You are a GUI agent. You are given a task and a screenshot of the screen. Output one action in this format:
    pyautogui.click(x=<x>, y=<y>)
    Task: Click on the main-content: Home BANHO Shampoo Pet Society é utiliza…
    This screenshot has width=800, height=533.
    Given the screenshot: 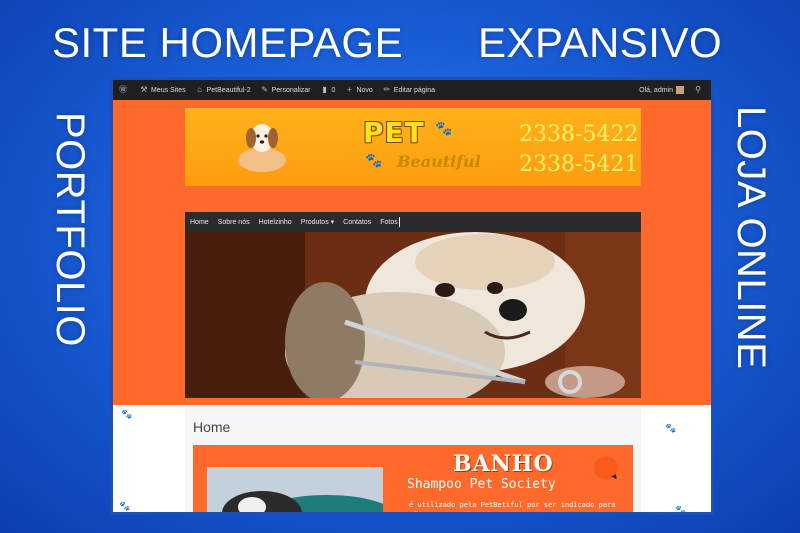 What is the action you would take?
    pyautogui.click(x=413, y=460)
    